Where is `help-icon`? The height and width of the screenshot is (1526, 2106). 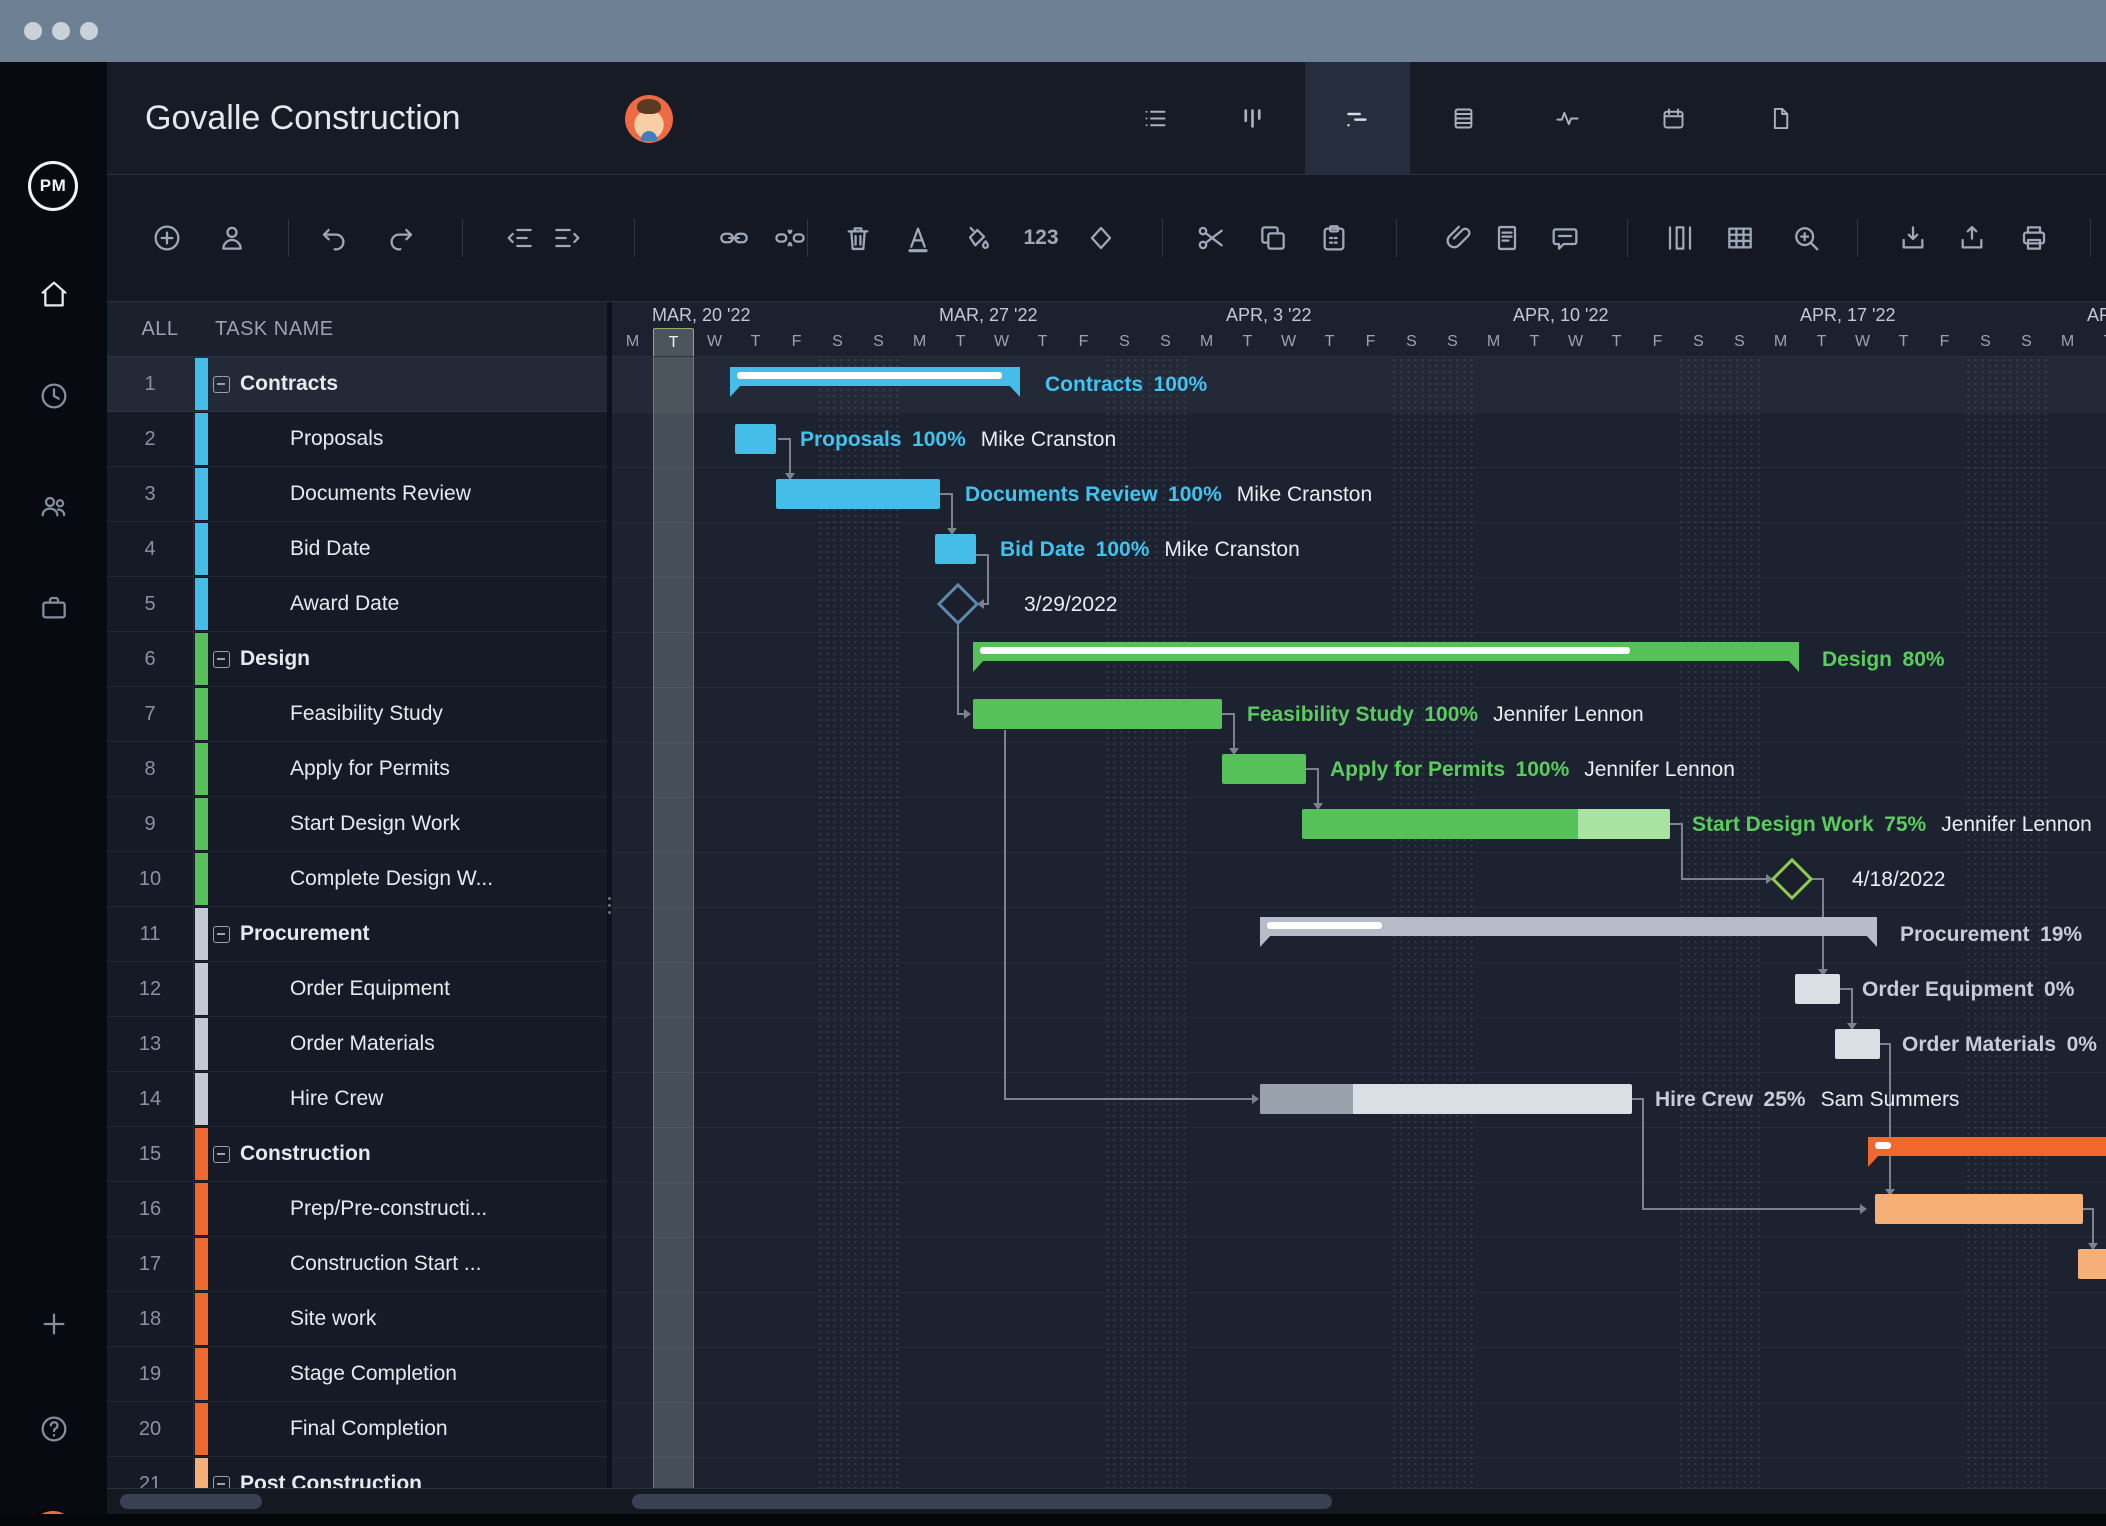
help-icon is located at coordinates (54, 1429).